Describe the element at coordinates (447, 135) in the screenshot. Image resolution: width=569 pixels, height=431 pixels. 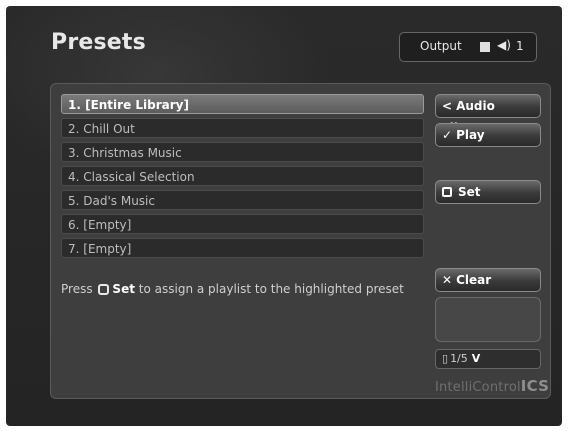
I see `check-icon: ✓` at that location.